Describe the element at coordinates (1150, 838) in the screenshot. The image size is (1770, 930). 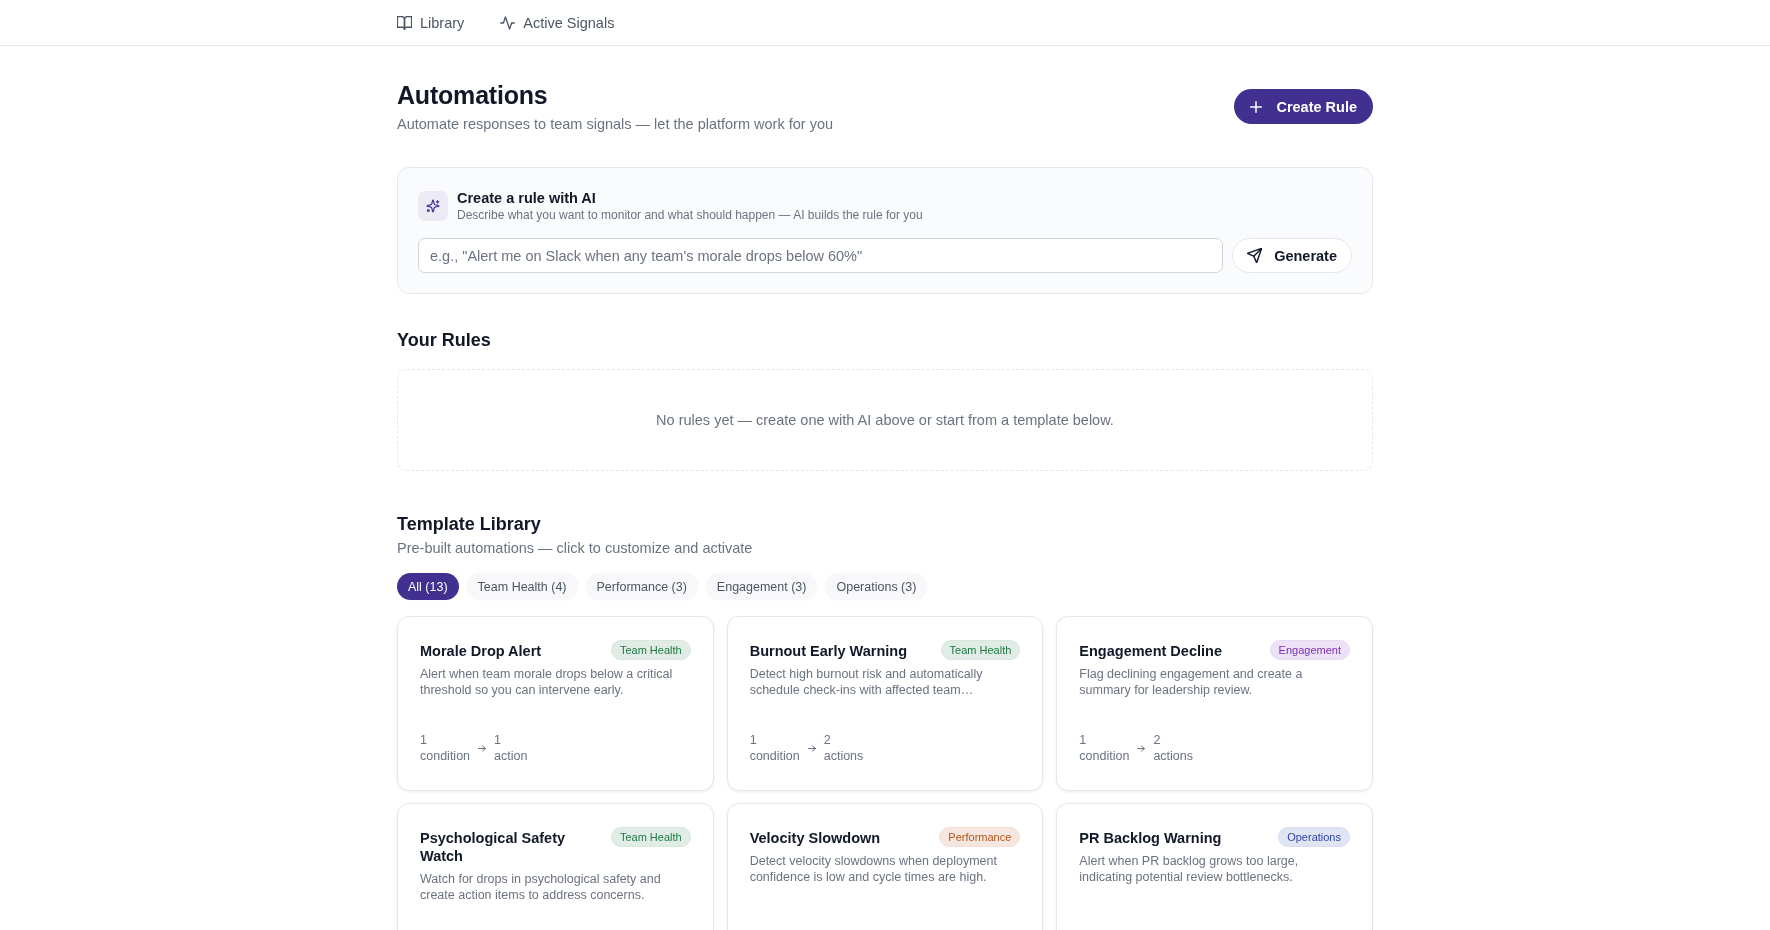
I see `template-title: PR Backlog Warning` at that location.